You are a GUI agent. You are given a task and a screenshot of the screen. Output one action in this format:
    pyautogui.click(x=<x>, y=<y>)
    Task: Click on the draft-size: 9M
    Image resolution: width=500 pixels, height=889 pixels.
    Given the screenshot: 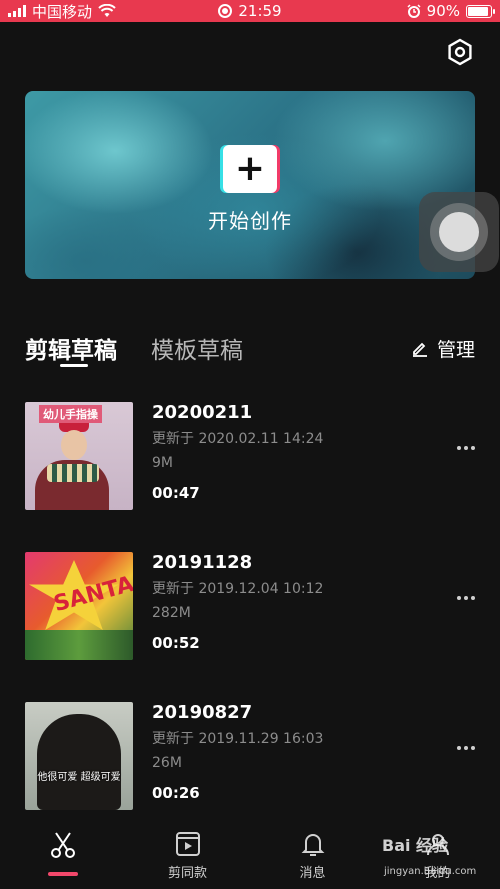 What is the action you would take?
    pyautogui.click(x=162, y=463)
    